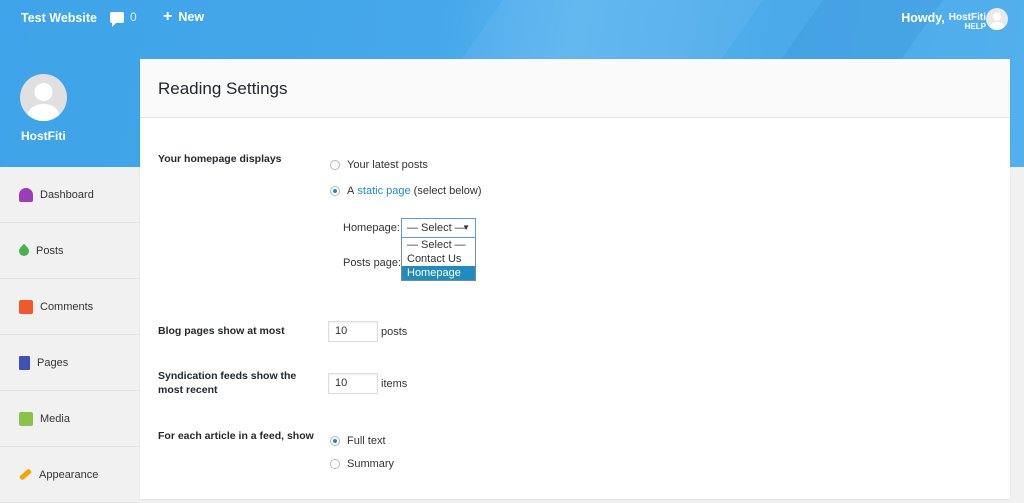 Image resolution: width=1024 pixels, height=503 pixels. I want to click on page-title: Reading Settings, so click(223, 88).